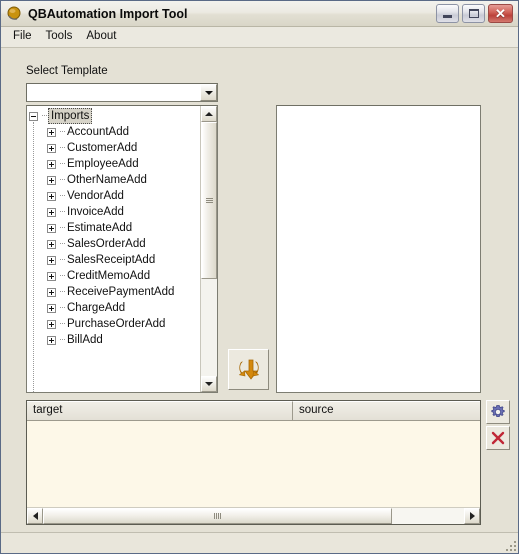 This screenshot has width=519, height=554. Describe the element at coordinates (509, 544) in the screenshot. I see `resize-grip-icon` at that location.